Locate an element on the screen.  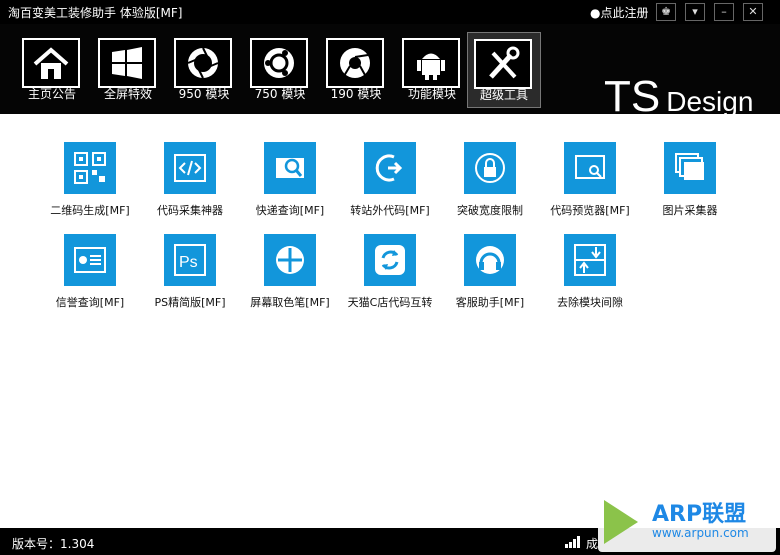
tool-external-code: 转站外代码[MF] is located at coordinates (390, 165).